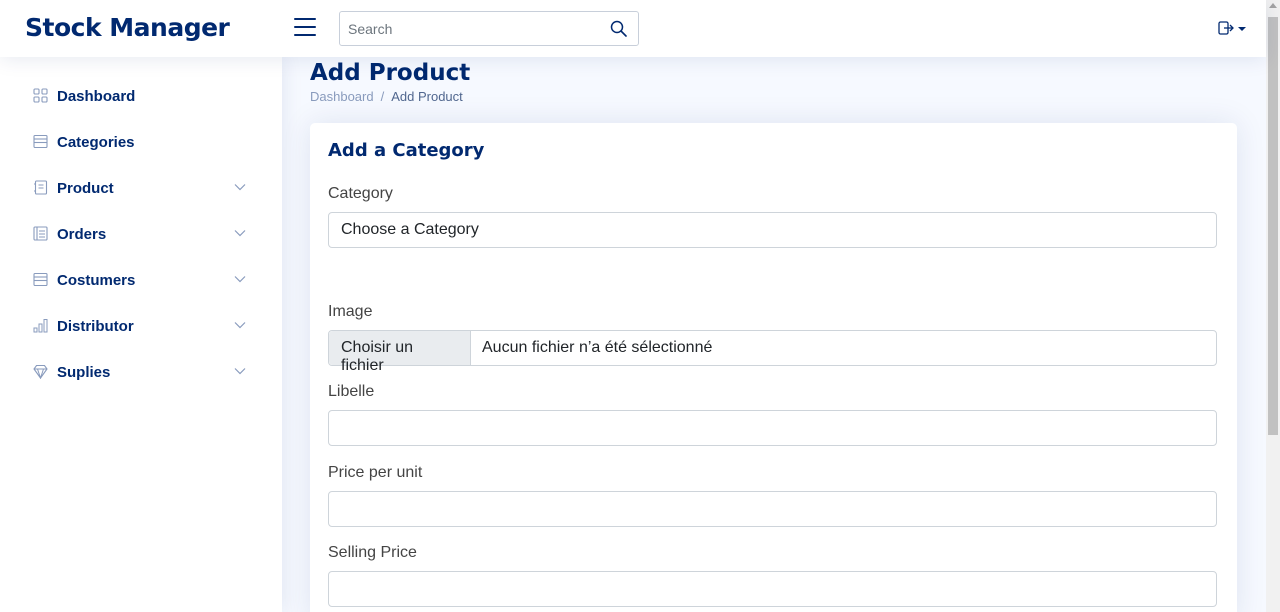 The image size is (1280, 612). Describe the element at coordinates (140, 326) in the screenshot. I see `sidebar-item-distributor: Distributor` at that location.